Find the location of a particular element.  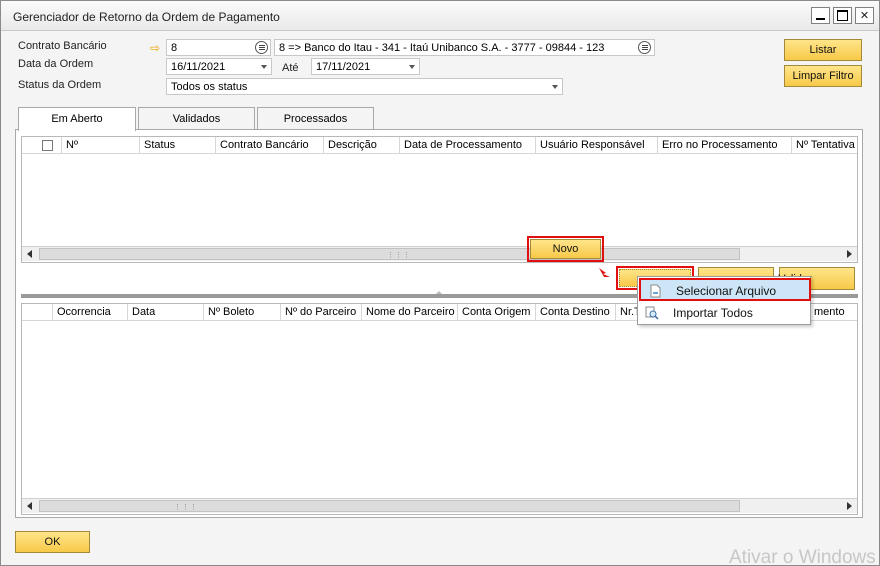

novo-button: Novo is located at coordinates (565, 249).